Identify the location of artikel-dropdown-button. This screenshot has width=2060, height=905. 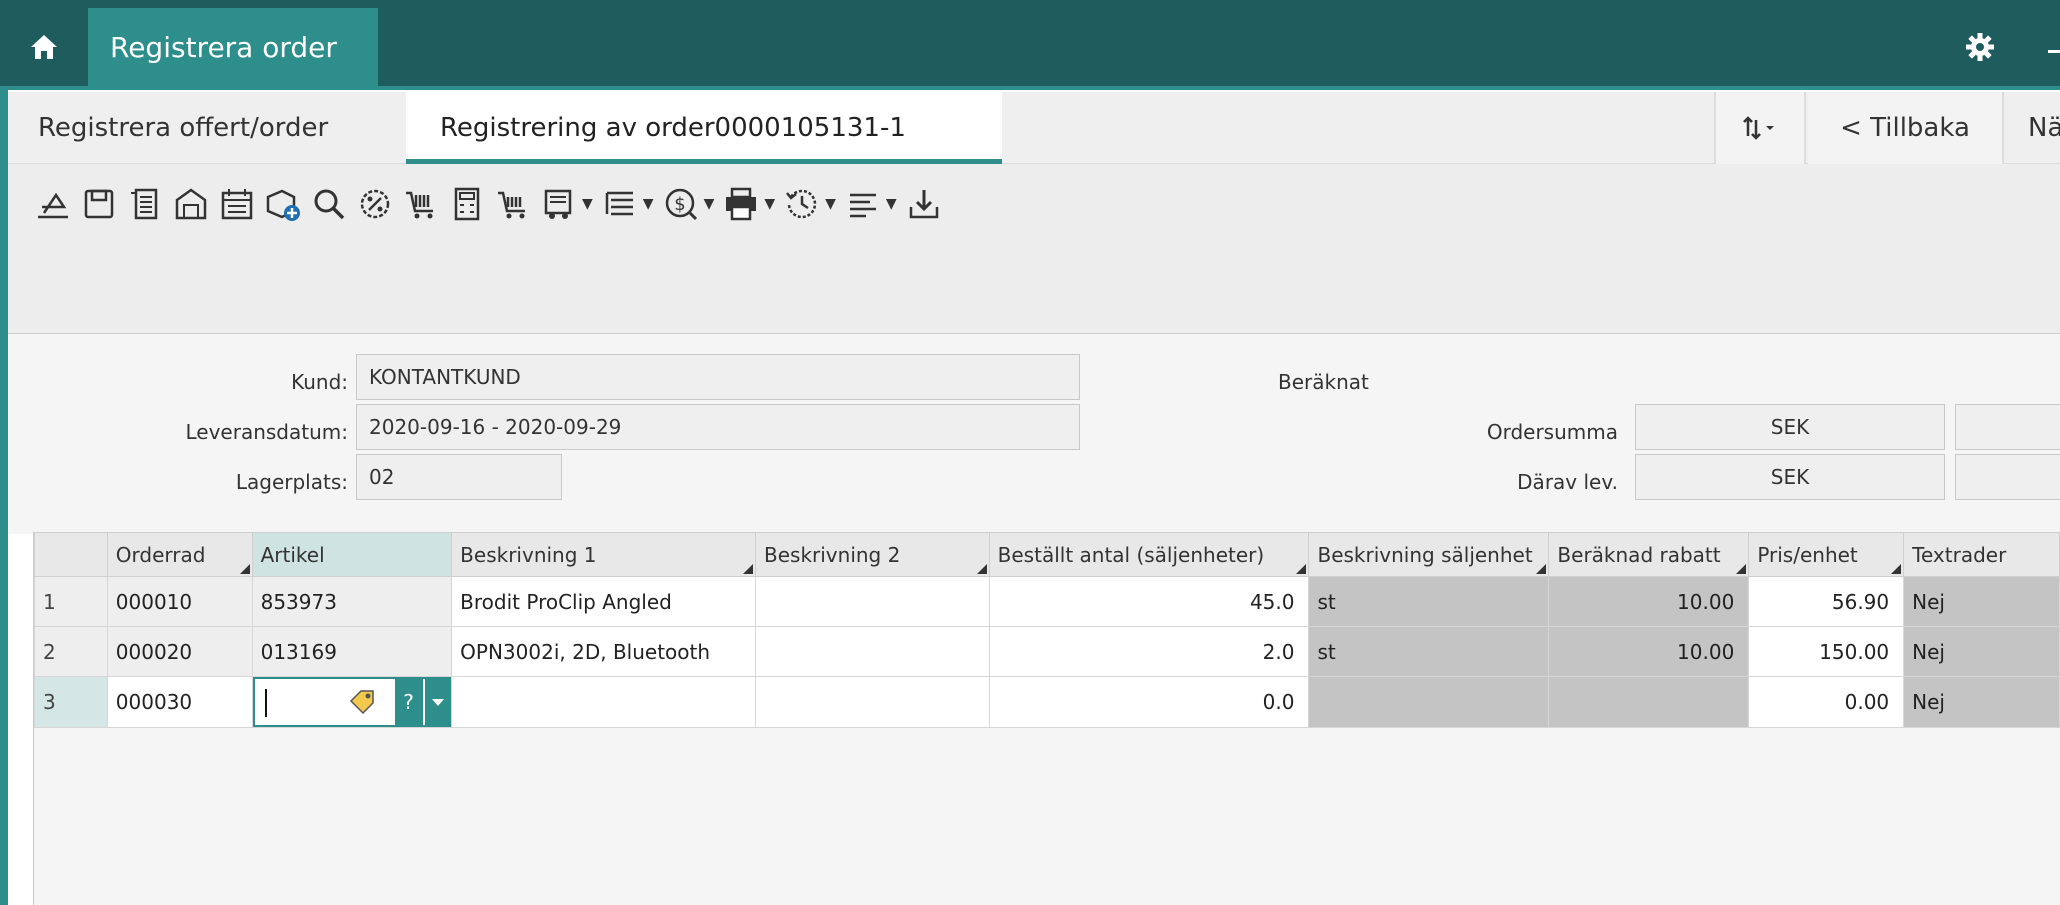
(437, 702).